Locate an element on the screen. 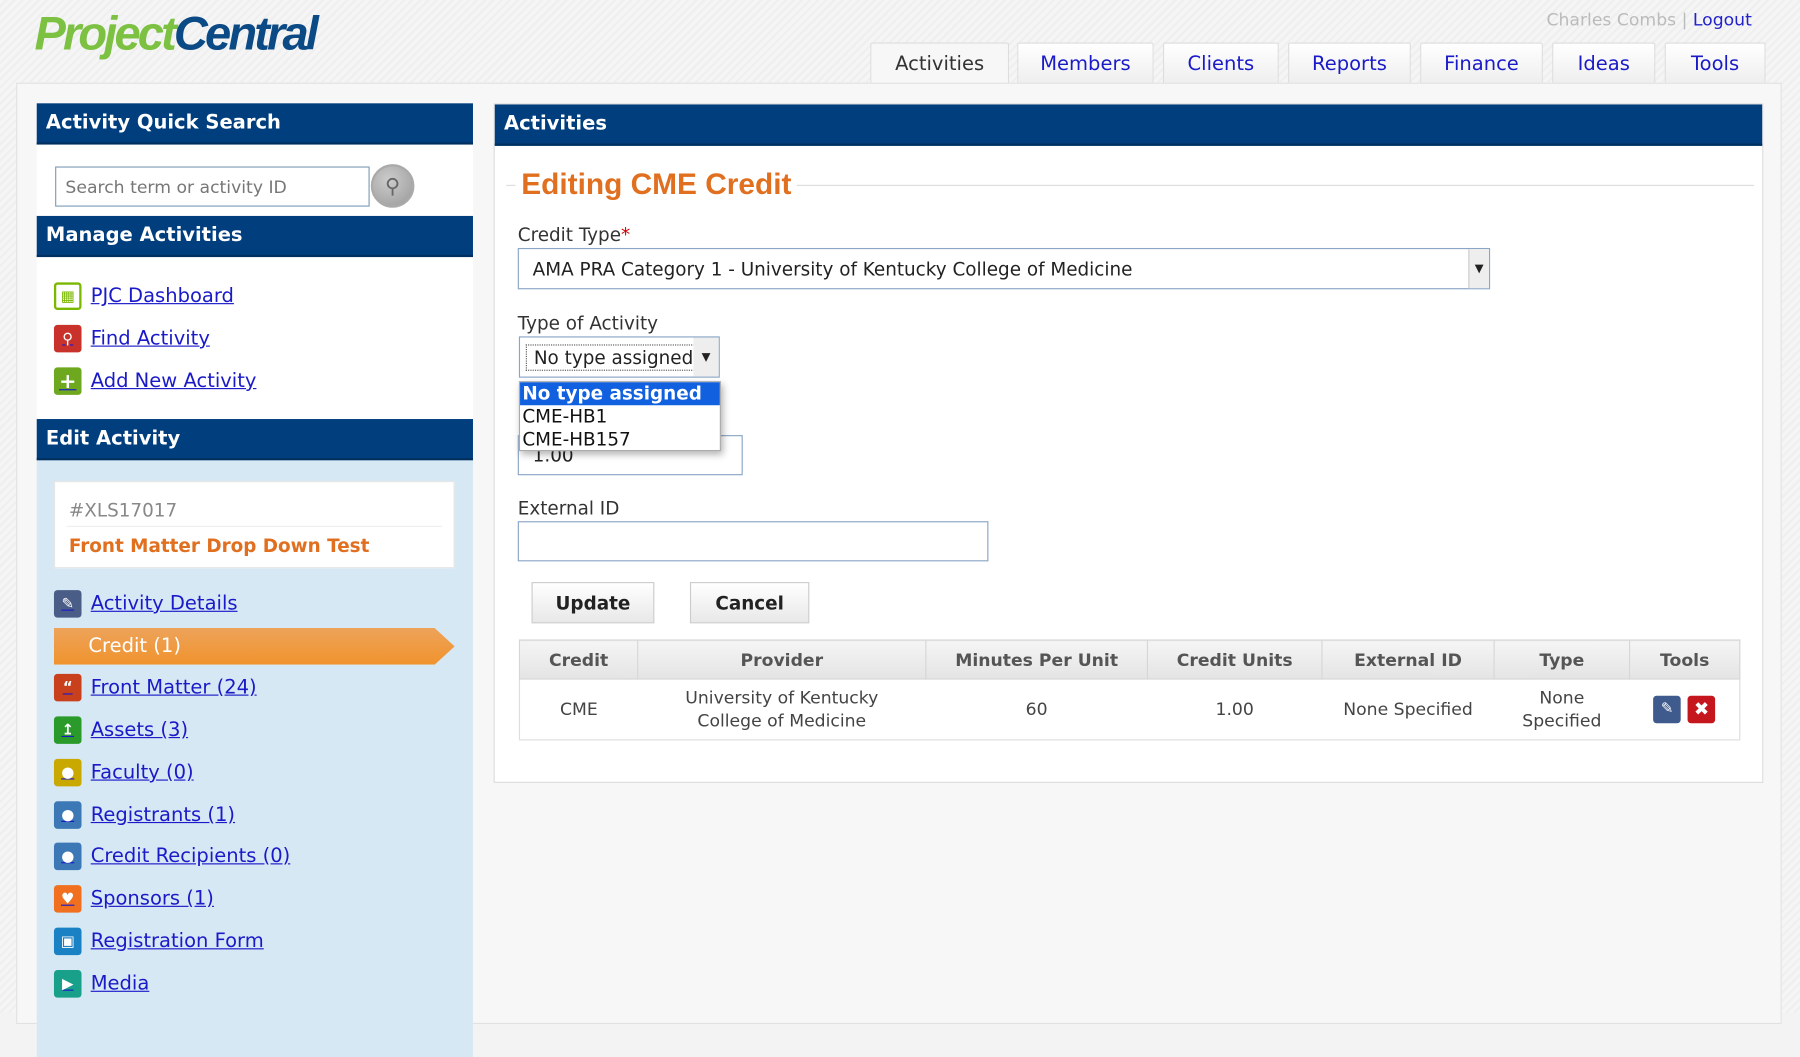 This screenshot has height=1057, width=1800. video-icon: ▶ is located at coordinates (67, 984).